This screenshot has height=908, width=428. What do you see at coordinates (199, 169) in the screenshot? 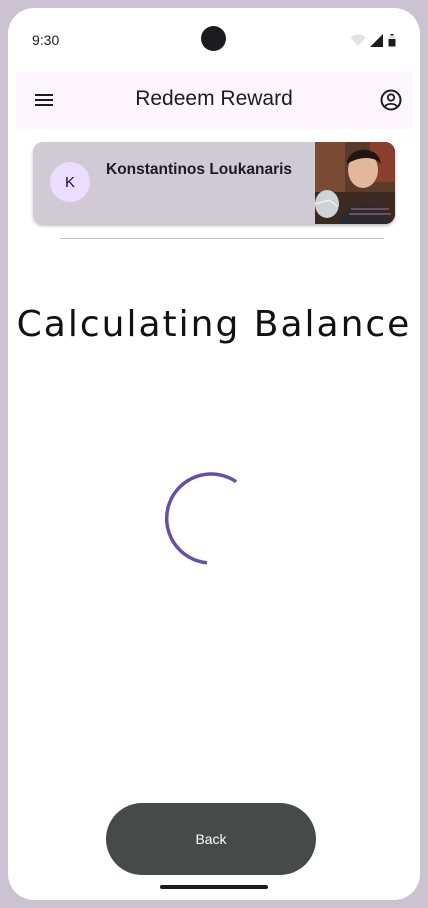
I see `user-name: Konstantinos Loukanaris` at bounding box center [199, 169].